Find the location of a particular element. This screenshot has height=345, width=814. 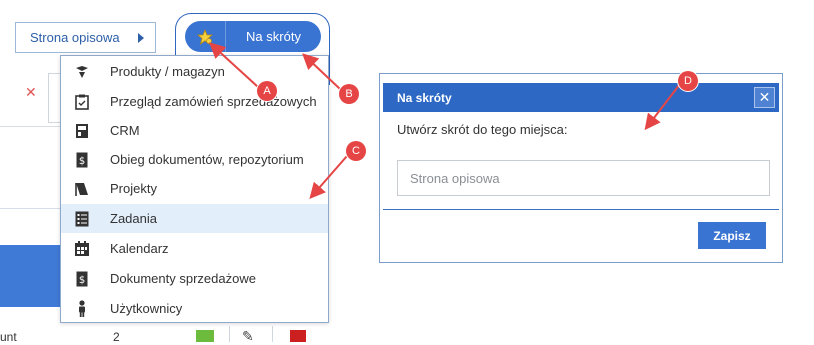

edit-icon: ✎ is located at coordinates (248, 336).